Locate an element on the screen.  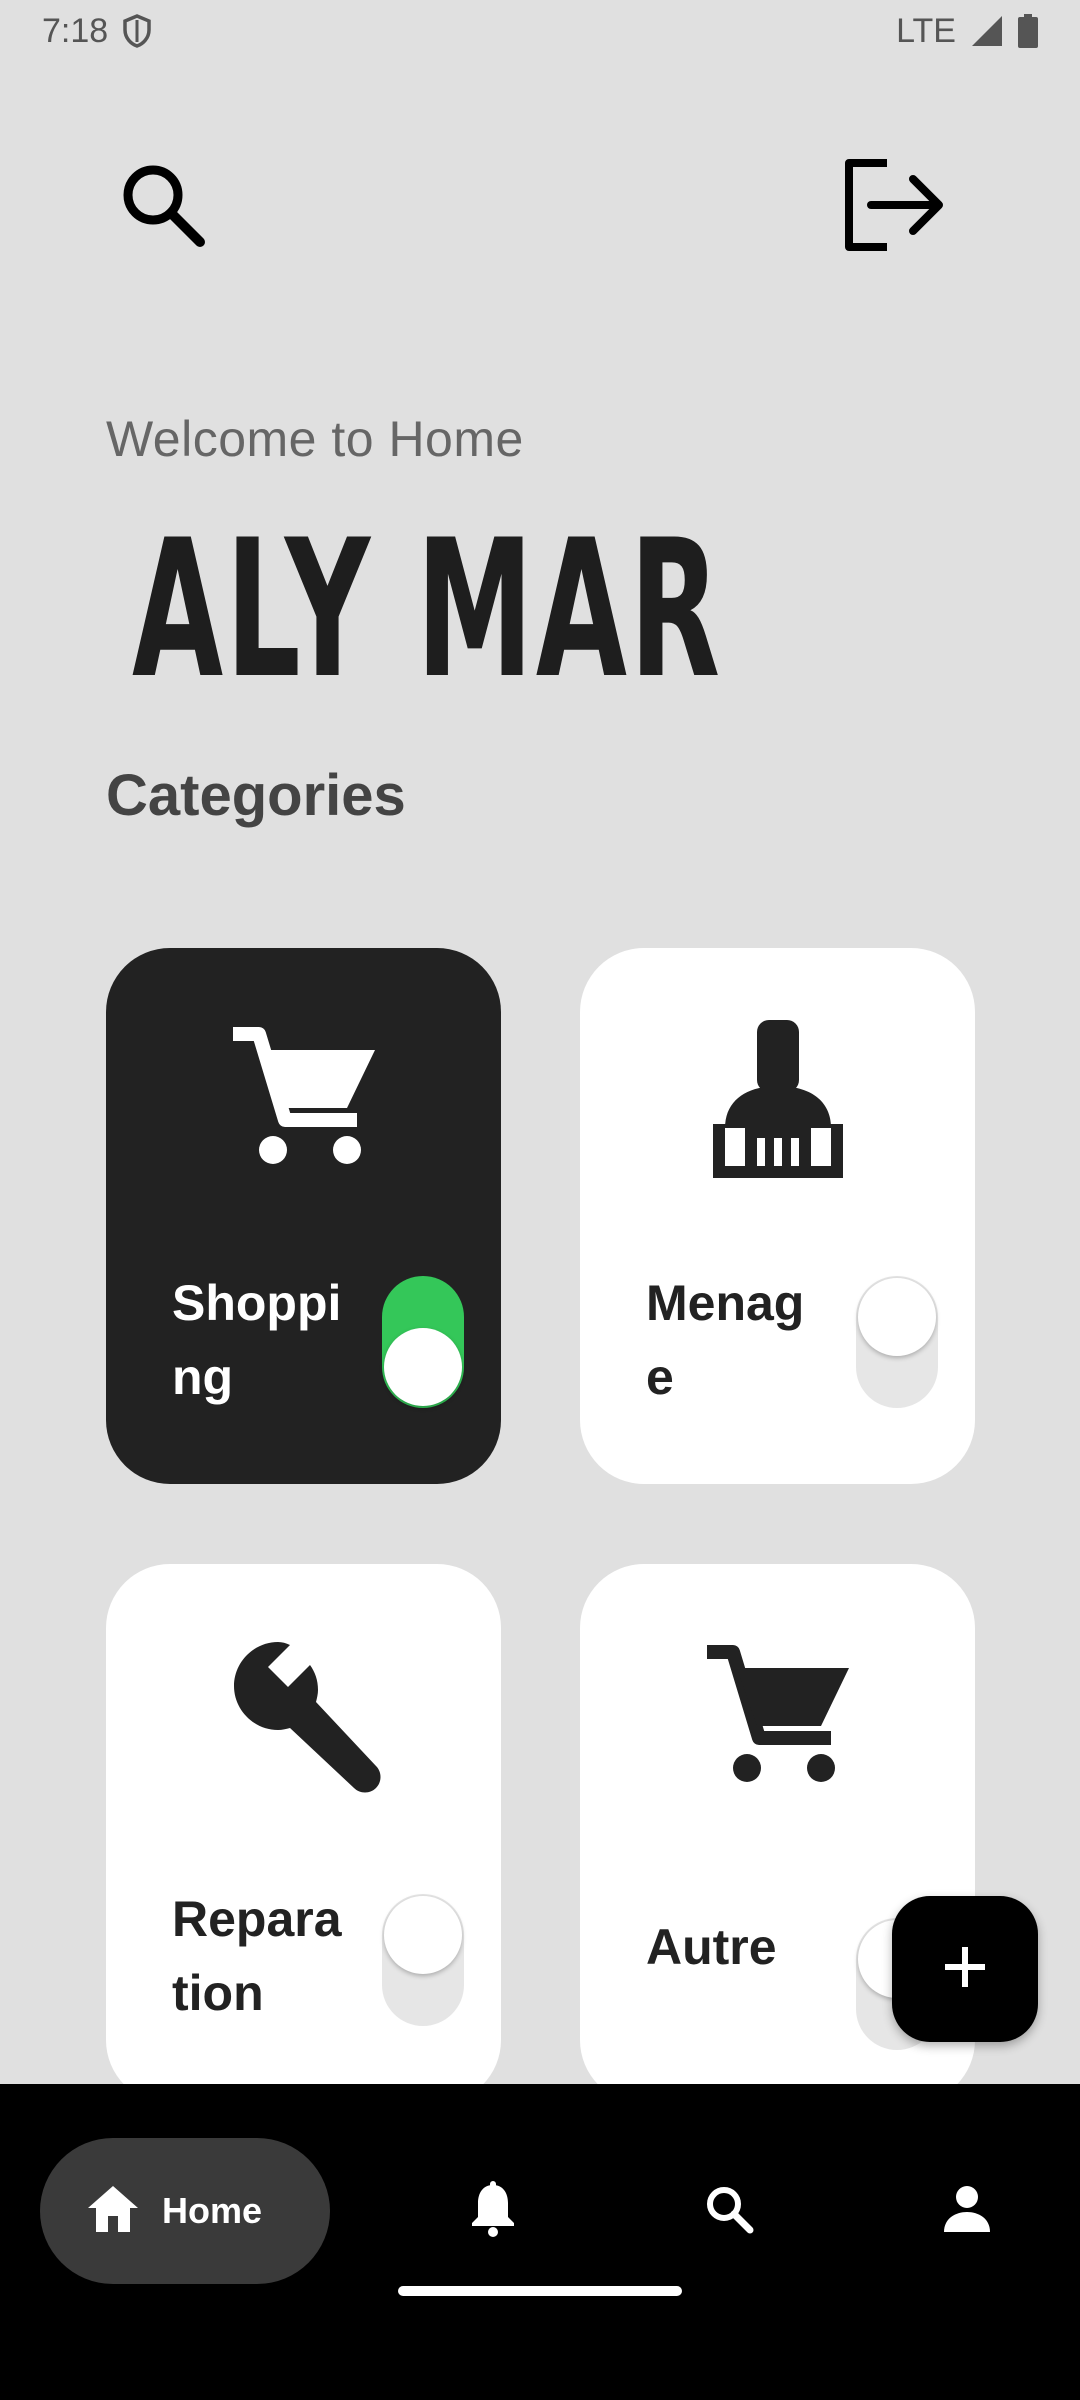
add-category-button is located at coordinates (965, 1969).